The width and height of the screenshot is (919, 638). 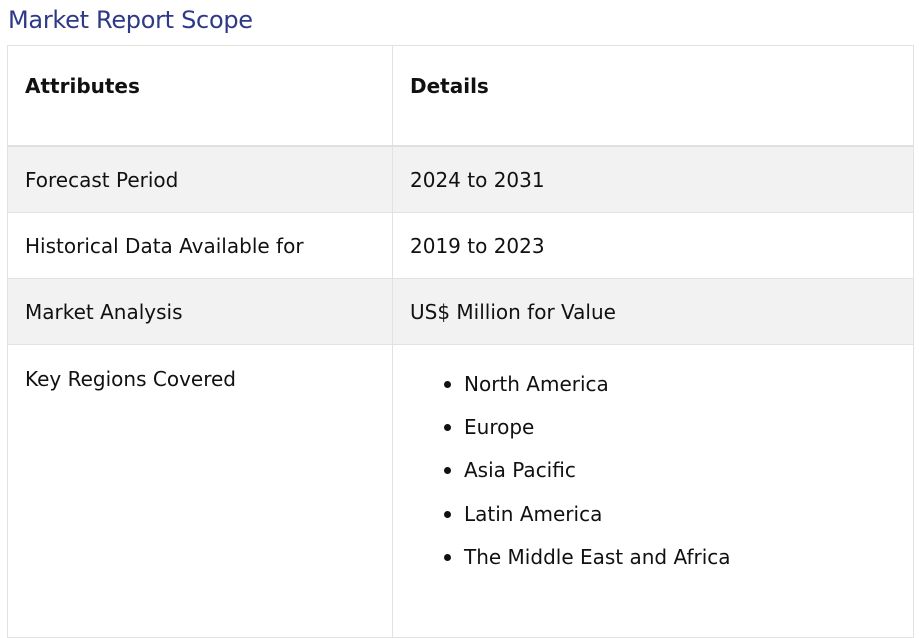 What do you see at coordinates (499, 427) in the screenshot?
I see `region-label: Europe` at bounding box center [499, 427].